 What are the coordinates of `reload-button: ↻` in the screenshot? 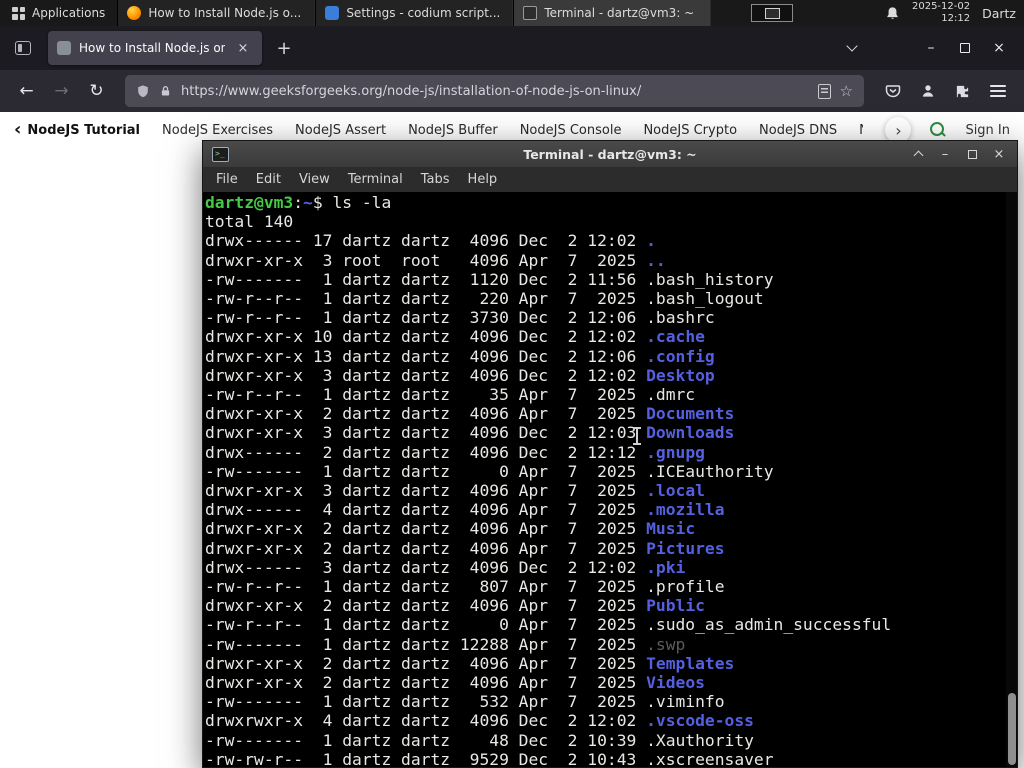 It's located at (96, 91).